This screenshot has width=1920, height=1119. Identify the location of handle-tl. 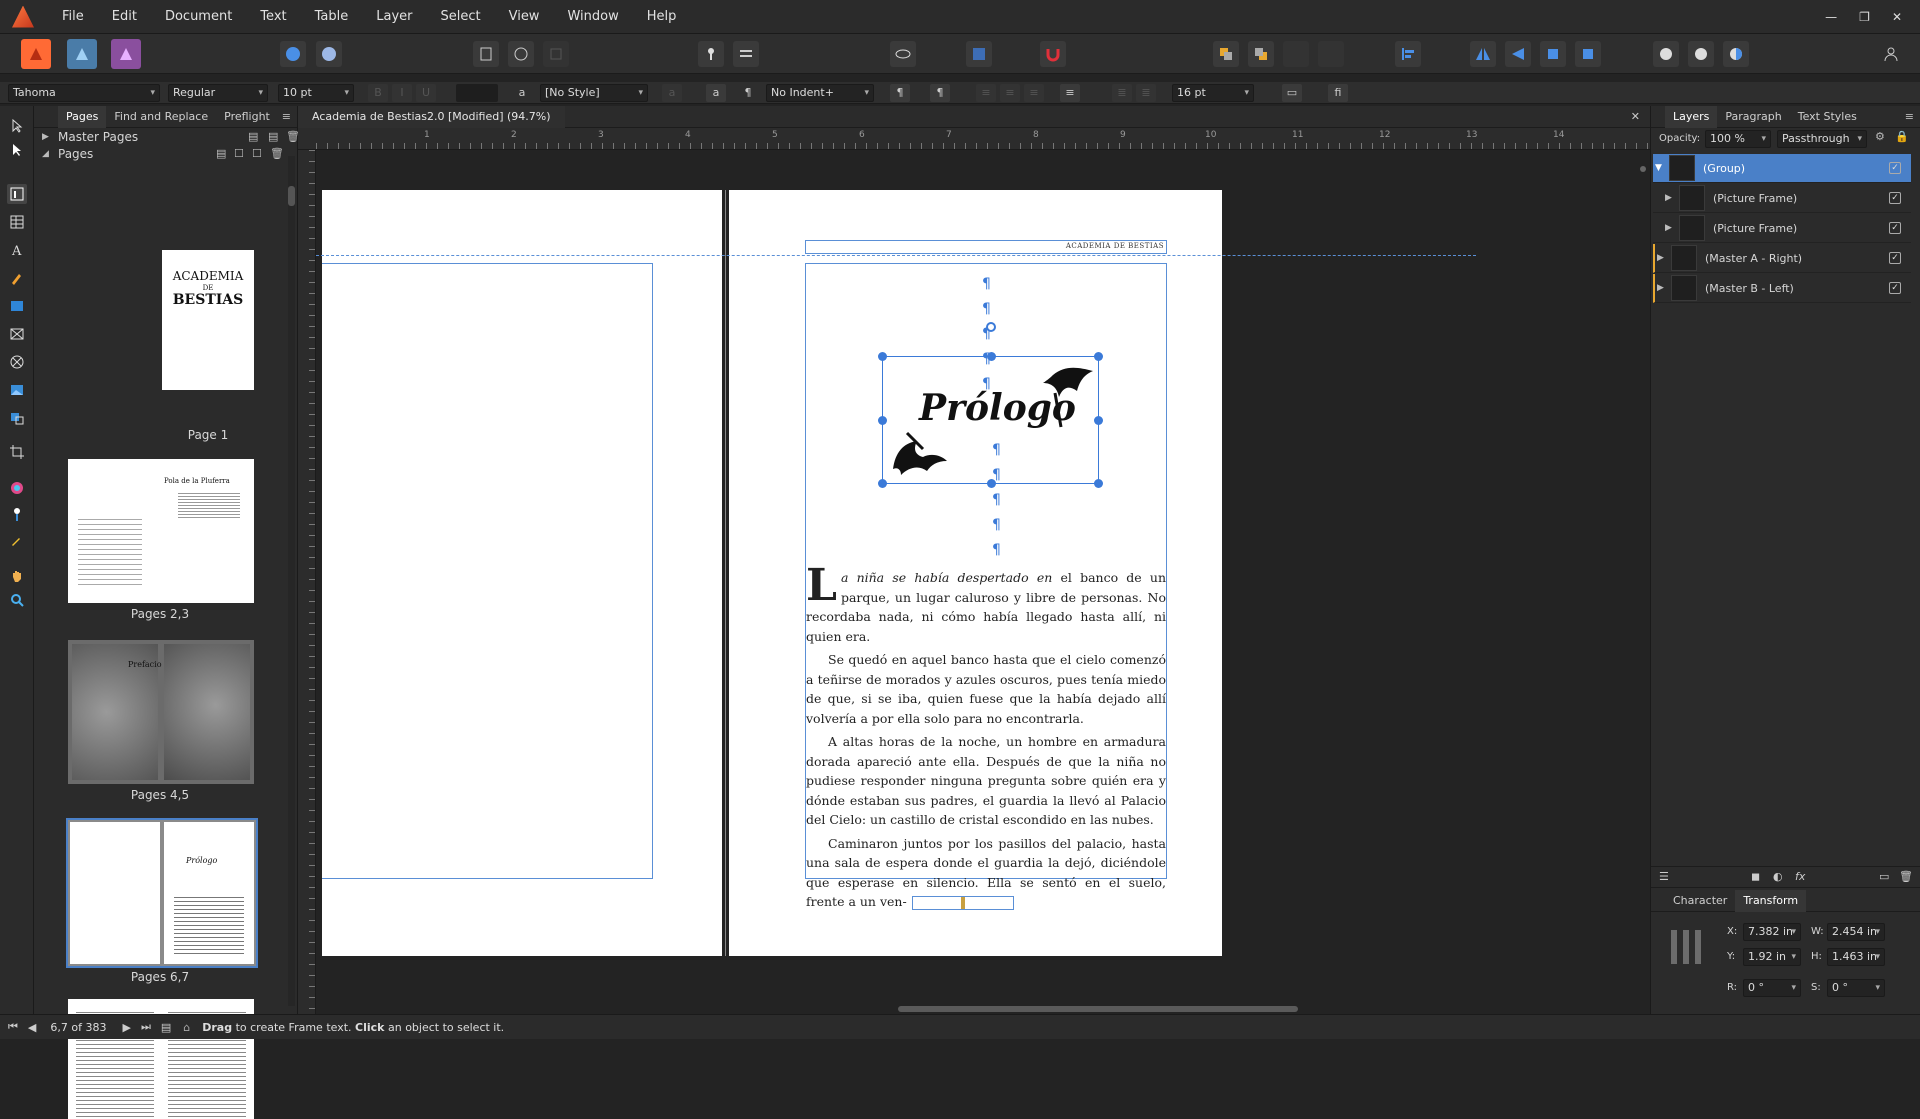
(882, 356).